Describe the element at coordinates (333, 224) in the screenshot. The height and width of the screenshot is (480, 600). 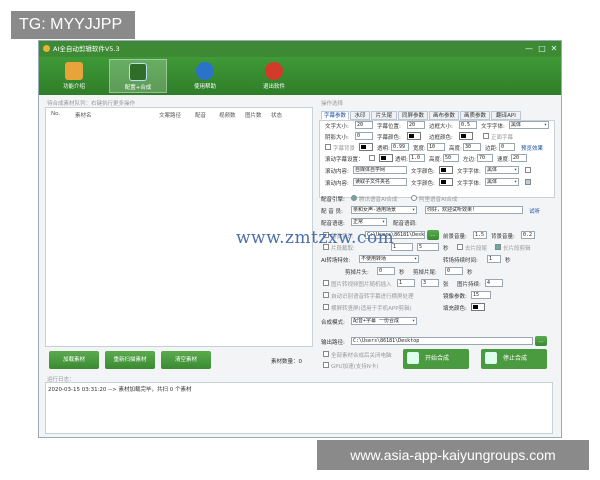
I see `speech-rate-label: 配音语速:` at that location.